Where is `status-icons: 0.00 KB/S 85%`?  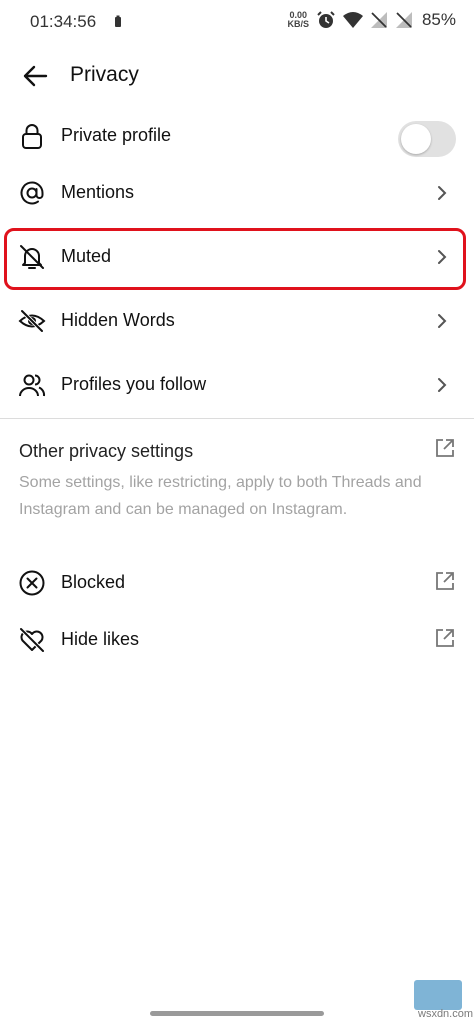 status-icons: 0.00 KB/S 85% is located at coordinates (371, 20).